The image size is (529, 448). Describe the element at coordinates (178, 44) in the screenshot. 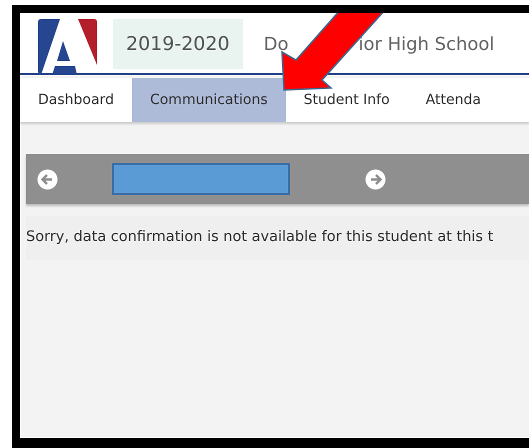

I see `school-year: 2019-2020` at that location.